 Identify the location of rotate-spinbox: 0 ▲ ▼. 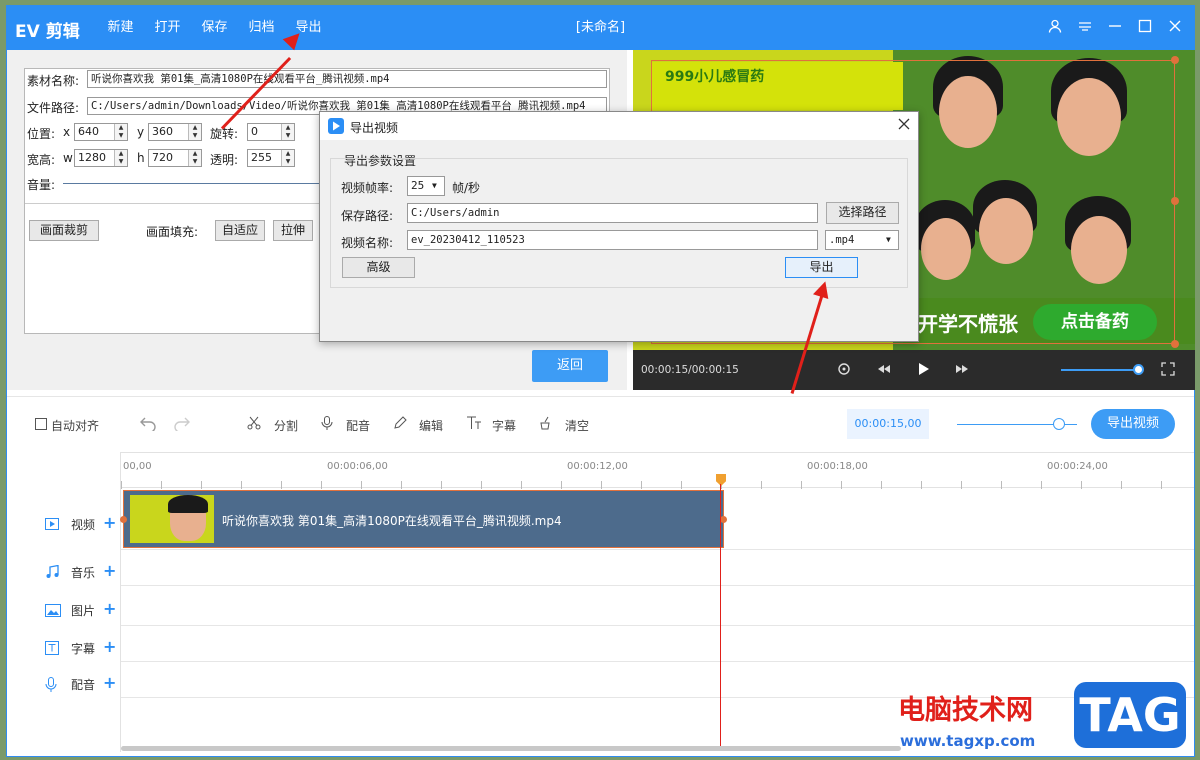
(271, 132).